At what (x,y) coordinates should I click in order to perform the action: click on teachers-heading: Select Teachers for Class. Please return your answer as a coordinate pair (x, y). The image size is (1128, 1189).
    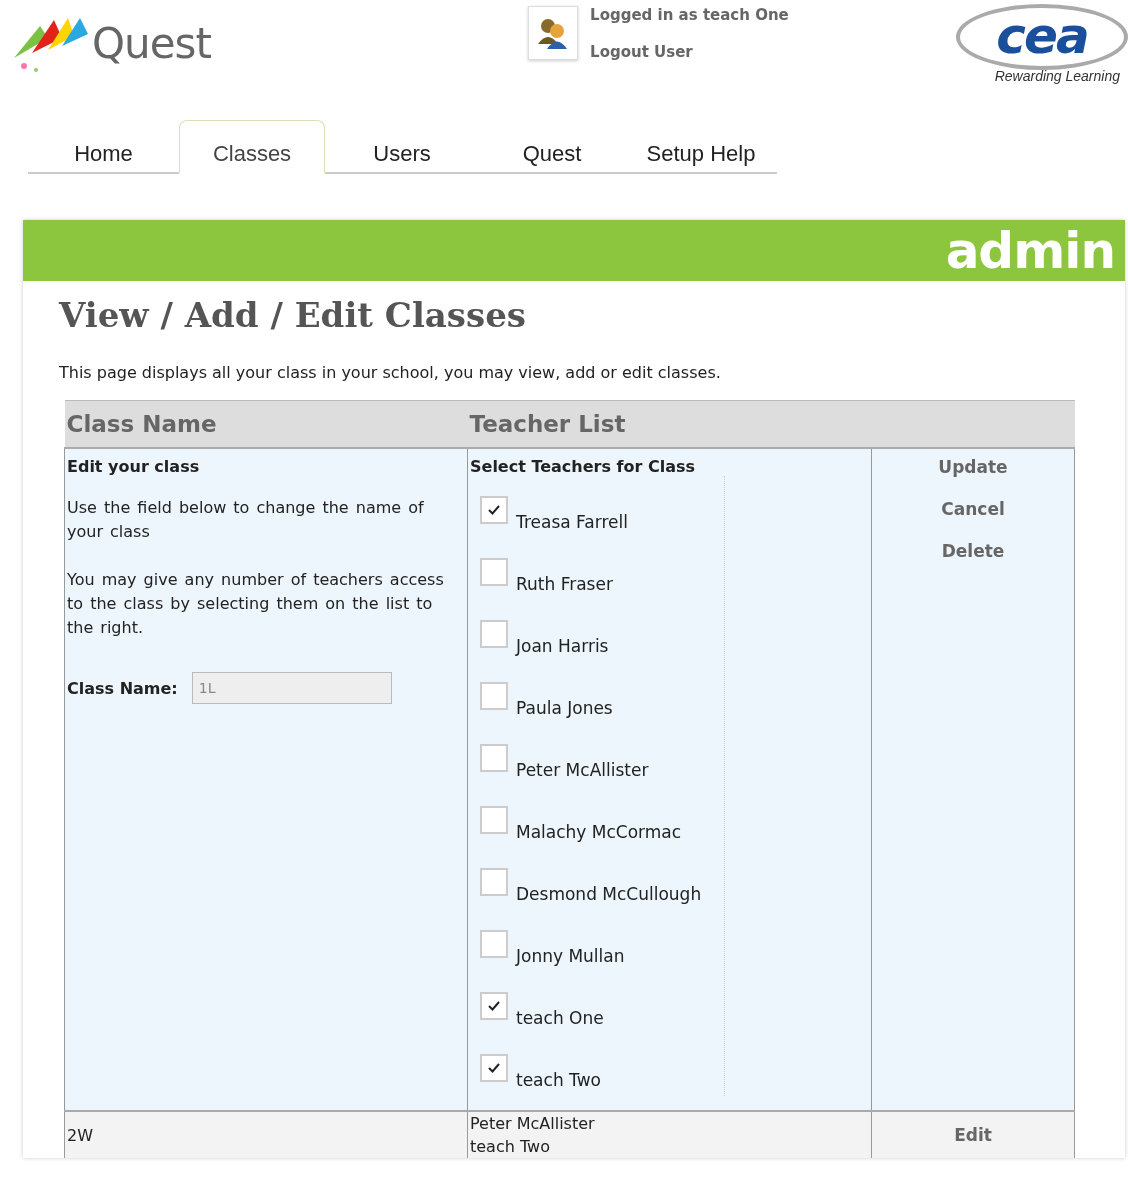
    Looking at the image, I should click on (583, 466).